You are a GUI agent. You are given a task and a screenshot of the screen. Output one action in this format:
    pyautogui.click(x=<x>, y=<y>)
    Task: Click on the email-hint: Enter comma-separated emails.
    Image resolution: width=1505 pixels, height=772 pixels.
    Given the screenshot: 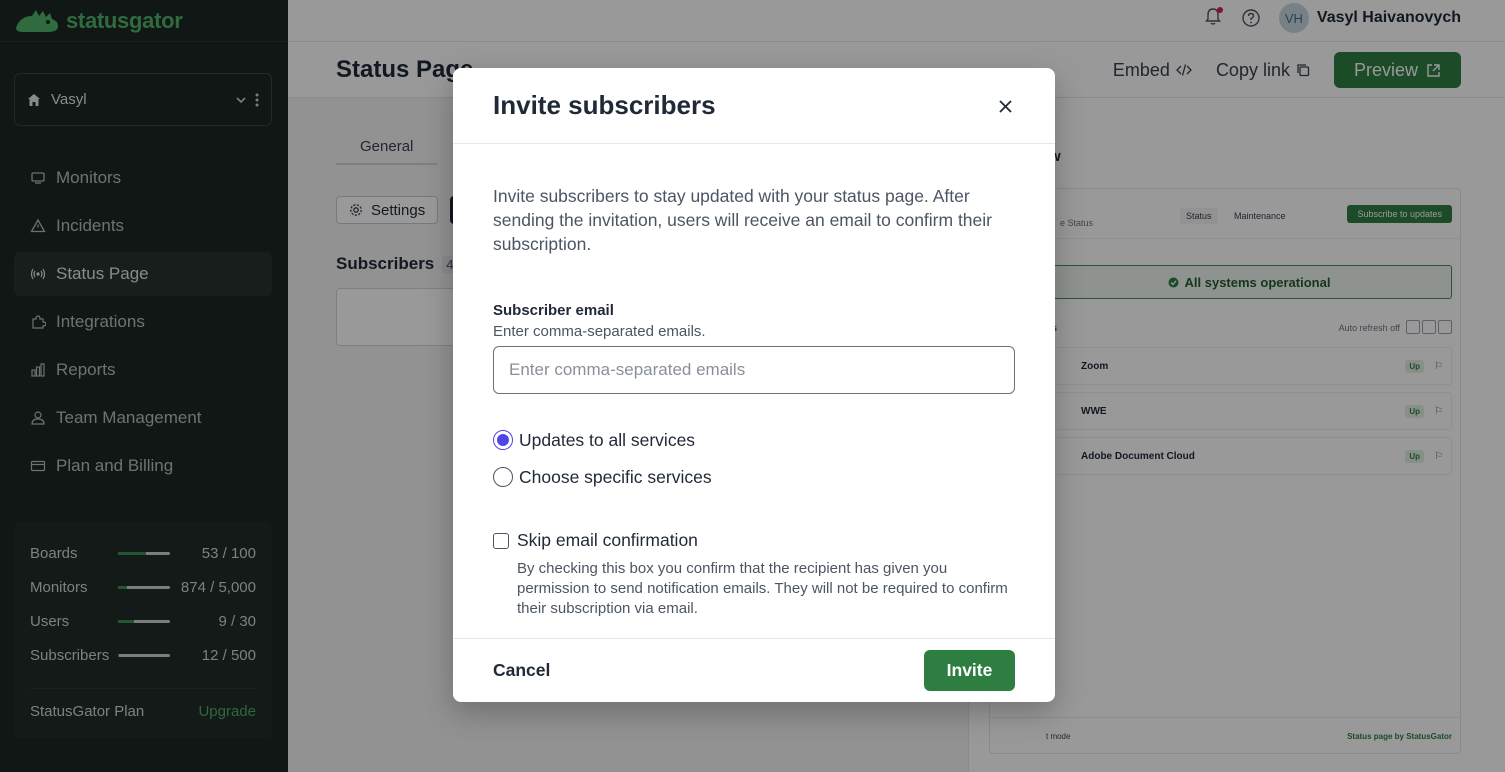 What is the action you would take?
    pyautogui.click(x=599, y=331)
    